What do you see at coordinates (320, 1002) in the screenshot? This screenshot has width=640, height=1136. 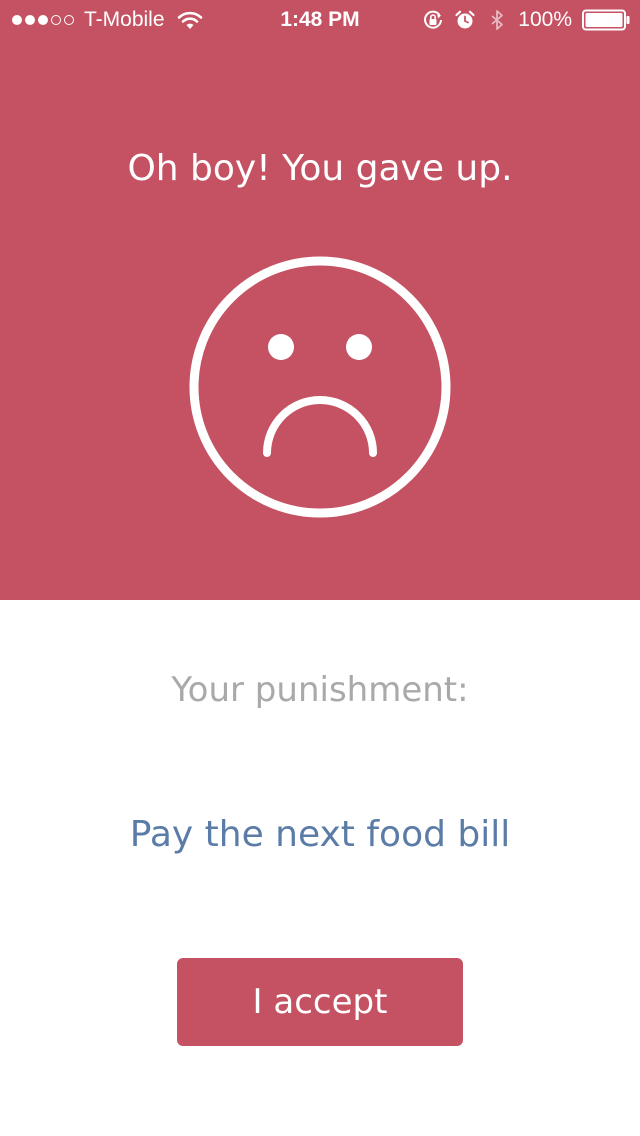 I see `accept-button: I accept` at bounding box center [320, 1002].